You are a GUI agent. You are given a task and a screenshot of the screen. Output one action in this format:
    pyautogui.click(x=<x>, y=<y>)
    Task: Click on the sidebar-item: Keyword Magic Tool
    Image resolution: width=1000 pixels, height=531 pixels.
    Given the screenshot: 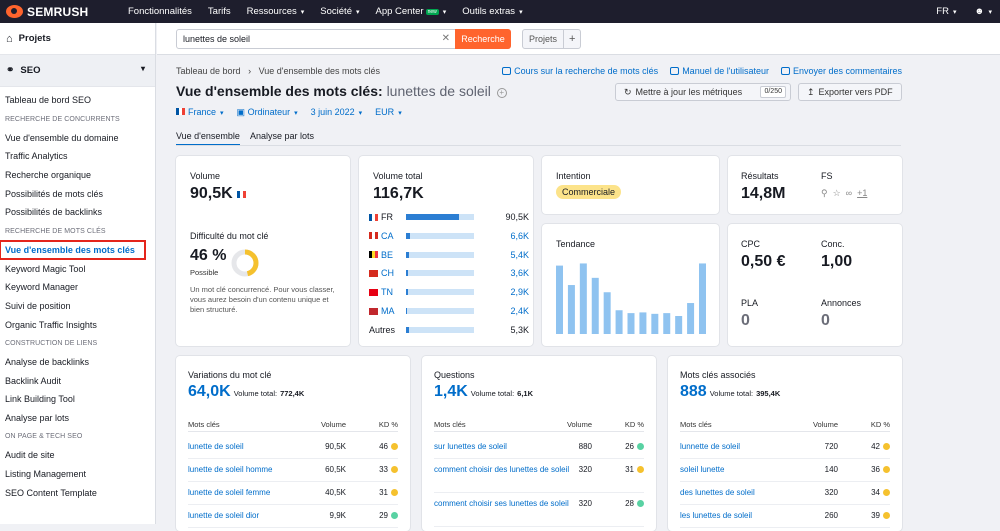 What is the action you would take?
    pyautogui.click(x=77, y=268)
    